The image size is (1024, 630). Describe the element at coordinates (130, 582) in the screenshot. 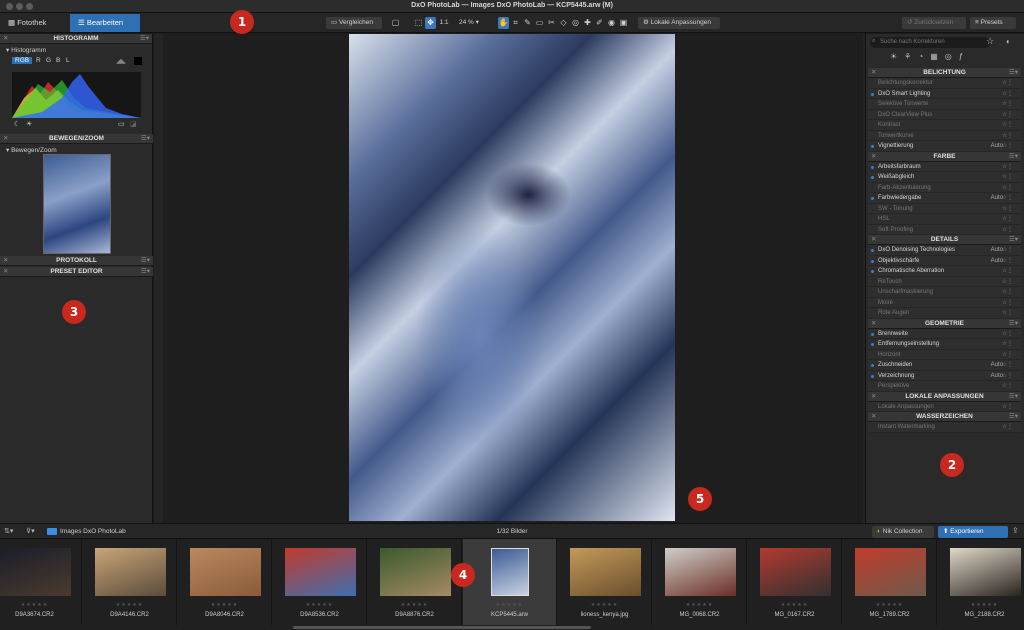

I see `filmstrip-item: ★★★★★ D9A4146.CR2` at that location.